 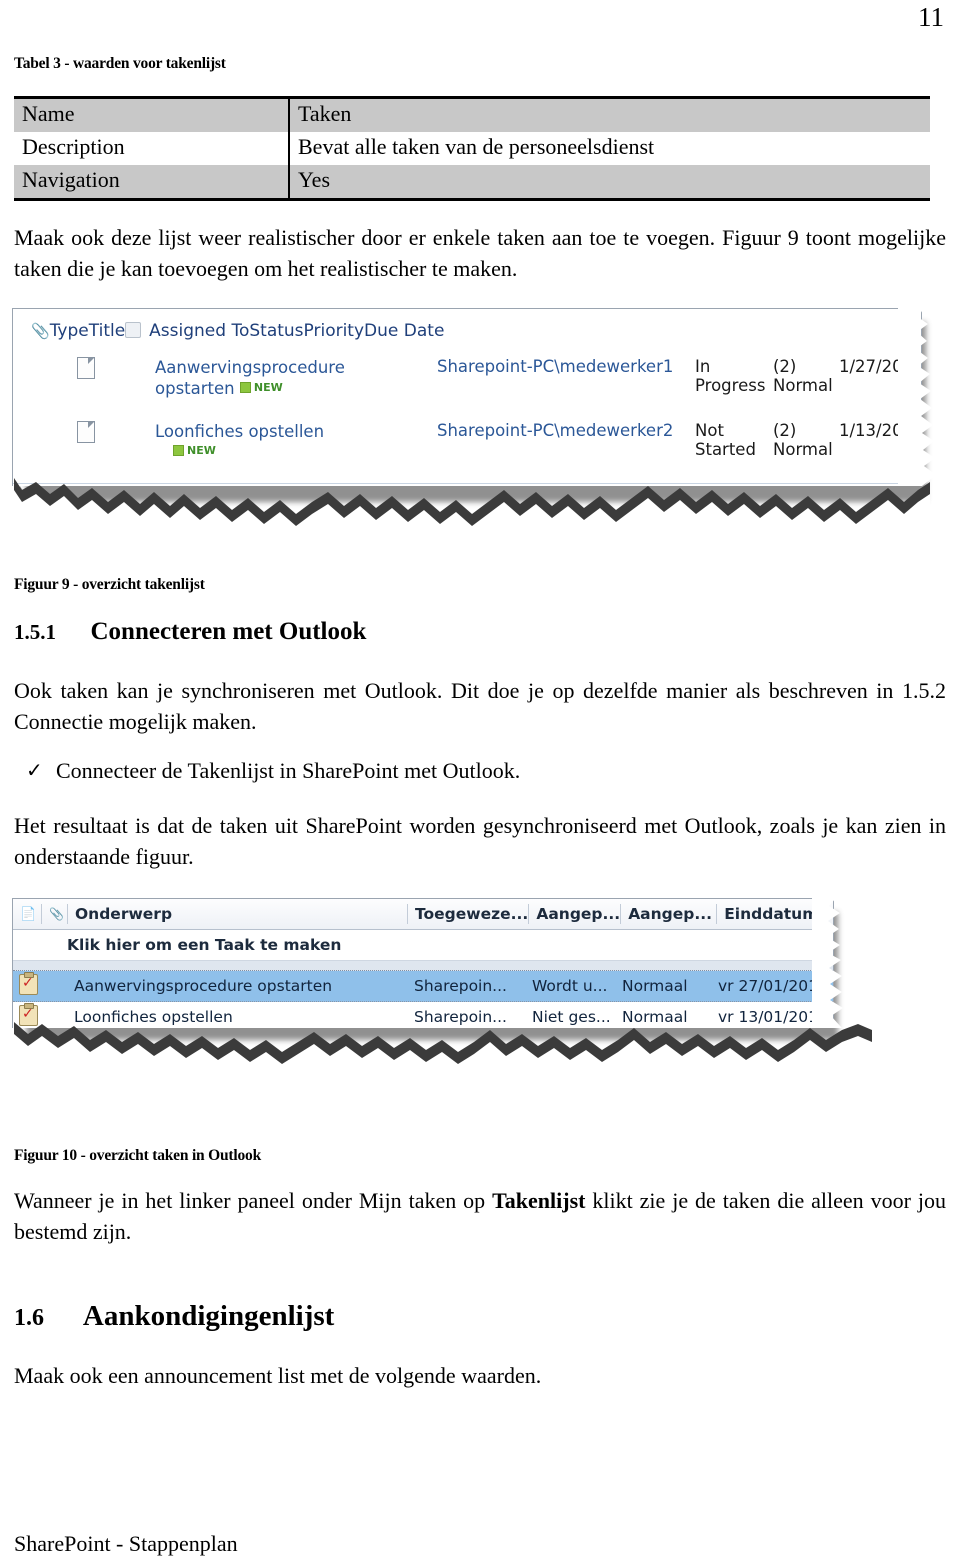 I want to click on row-subject: Loonfiches opstellen, so click(x=240, y=1017).